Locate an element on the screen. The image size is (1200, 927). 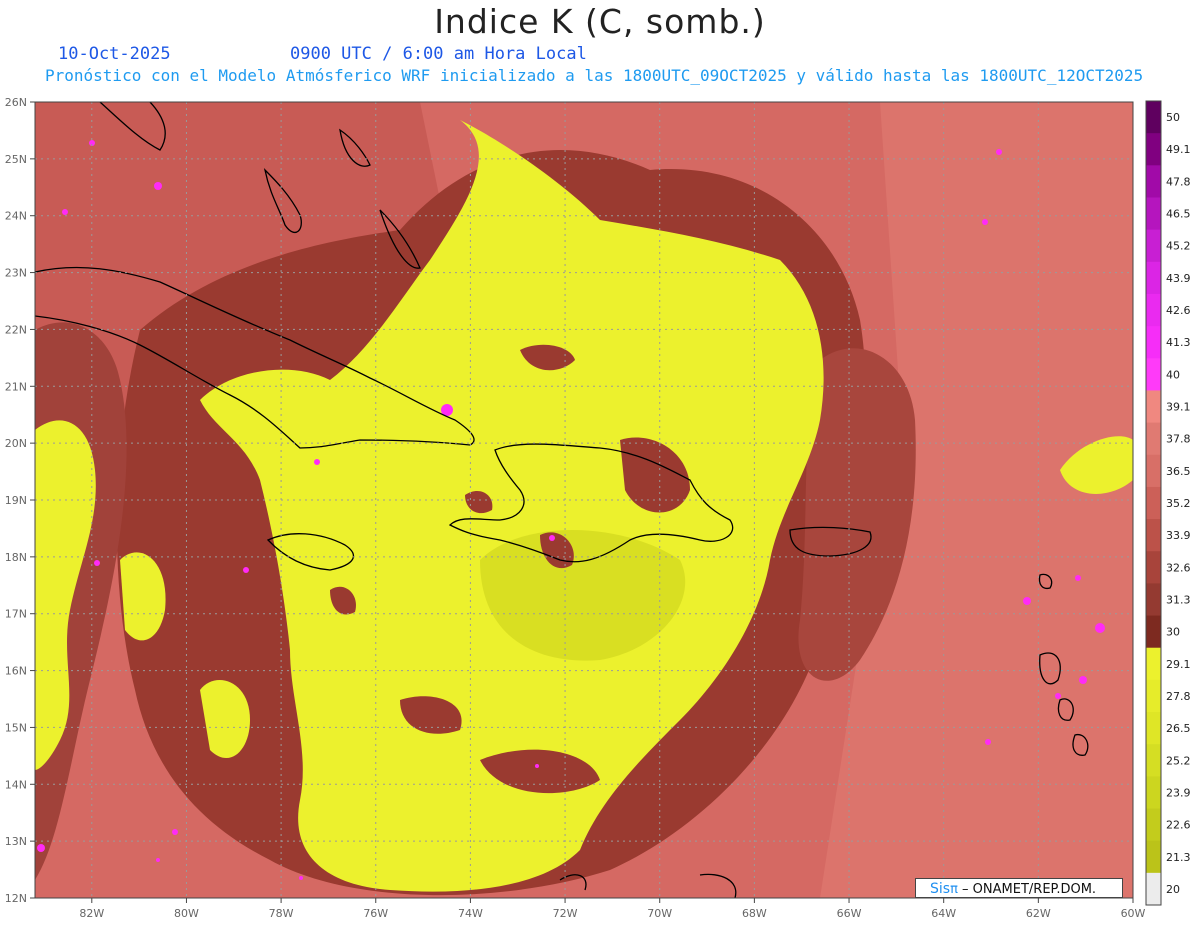
lat-label: 12N is located at coordinates (16, 898).